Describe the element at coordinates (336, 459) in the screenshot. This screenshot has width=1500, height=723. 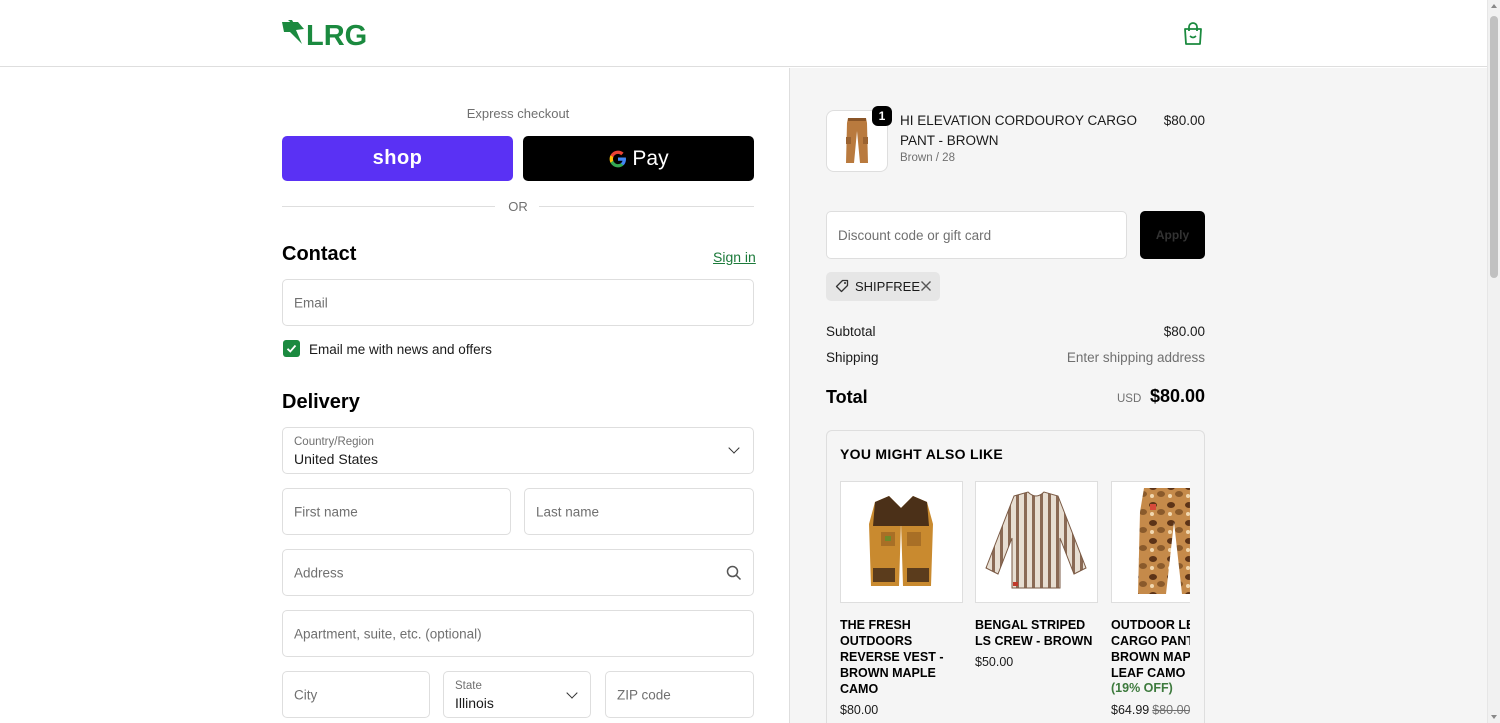
I see `country-value: United States` at that location.